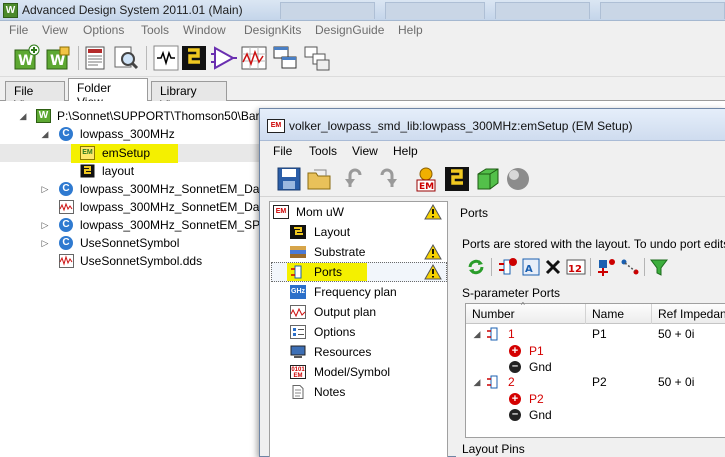 This screenshot has height=457, width=725. I want to click on menu-view: View, so click(55, 30).